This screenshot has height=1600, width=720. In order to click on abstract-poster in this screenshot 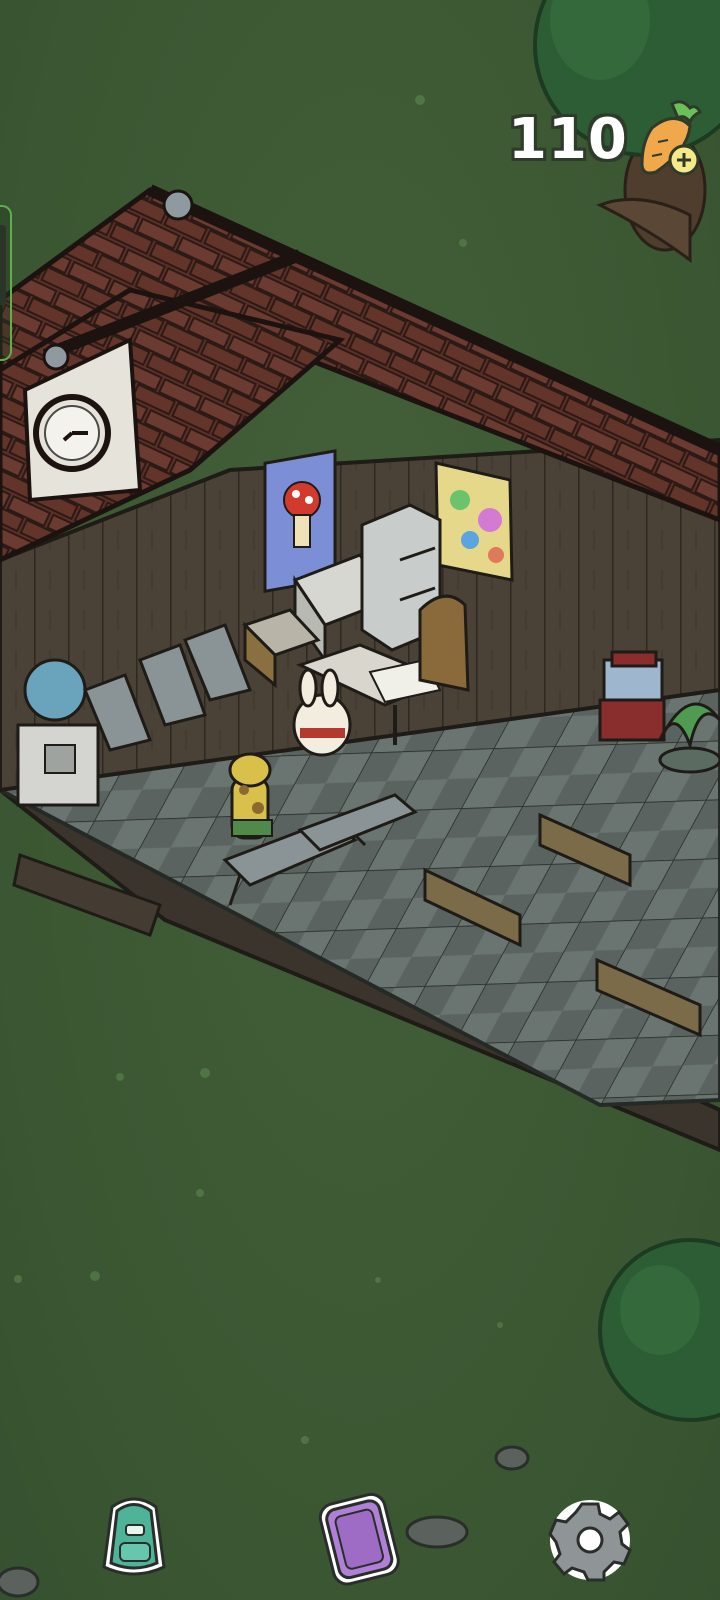, I will do `click(474, 521)`.